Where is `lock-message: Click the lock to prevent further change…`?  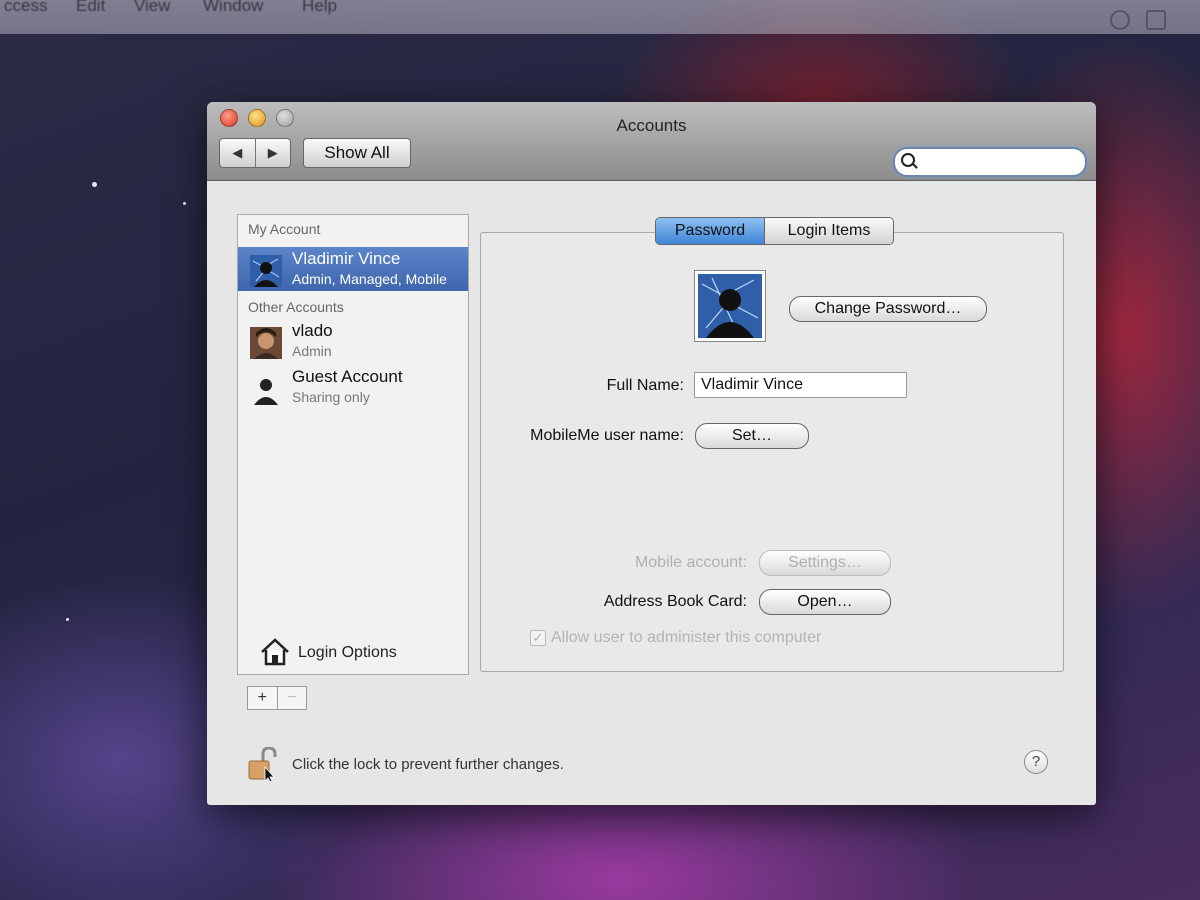
lock-message: Click the lock to prevent further change… is located at coordinates (428, 764).